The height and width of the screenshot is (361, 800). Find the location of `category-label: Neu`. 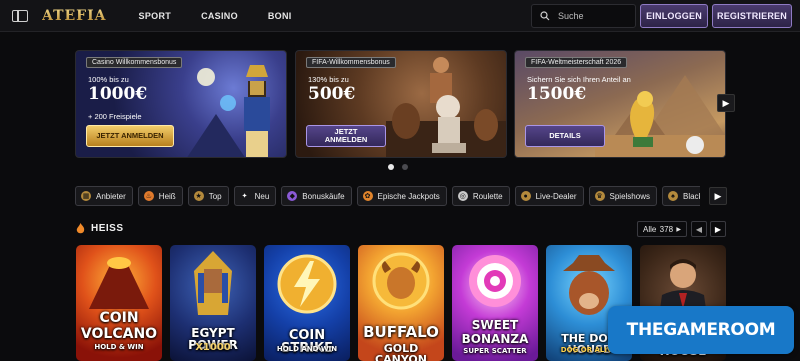

category-label: Neu is located at coordinates (262, 196).